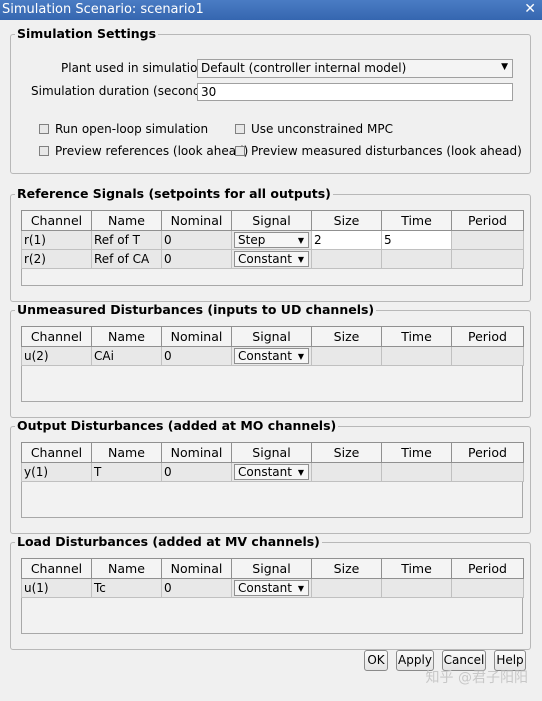 Image resolution: width=542 pixels, height=701 pixels. Describe the element at coordinates (56, 240) in the screenshot. I see `channel-cell: r(1)` at that location.